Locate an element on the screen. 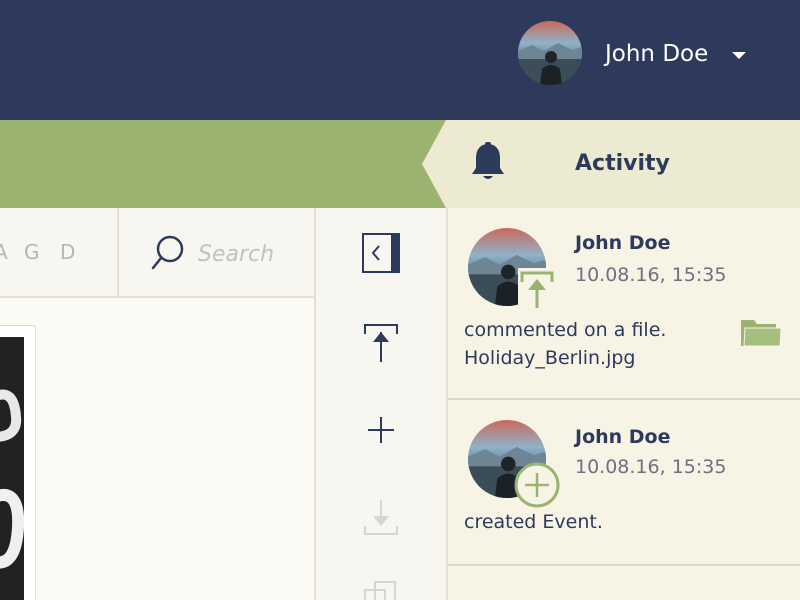  filter-letter: A is located at coordinates (4, 252).